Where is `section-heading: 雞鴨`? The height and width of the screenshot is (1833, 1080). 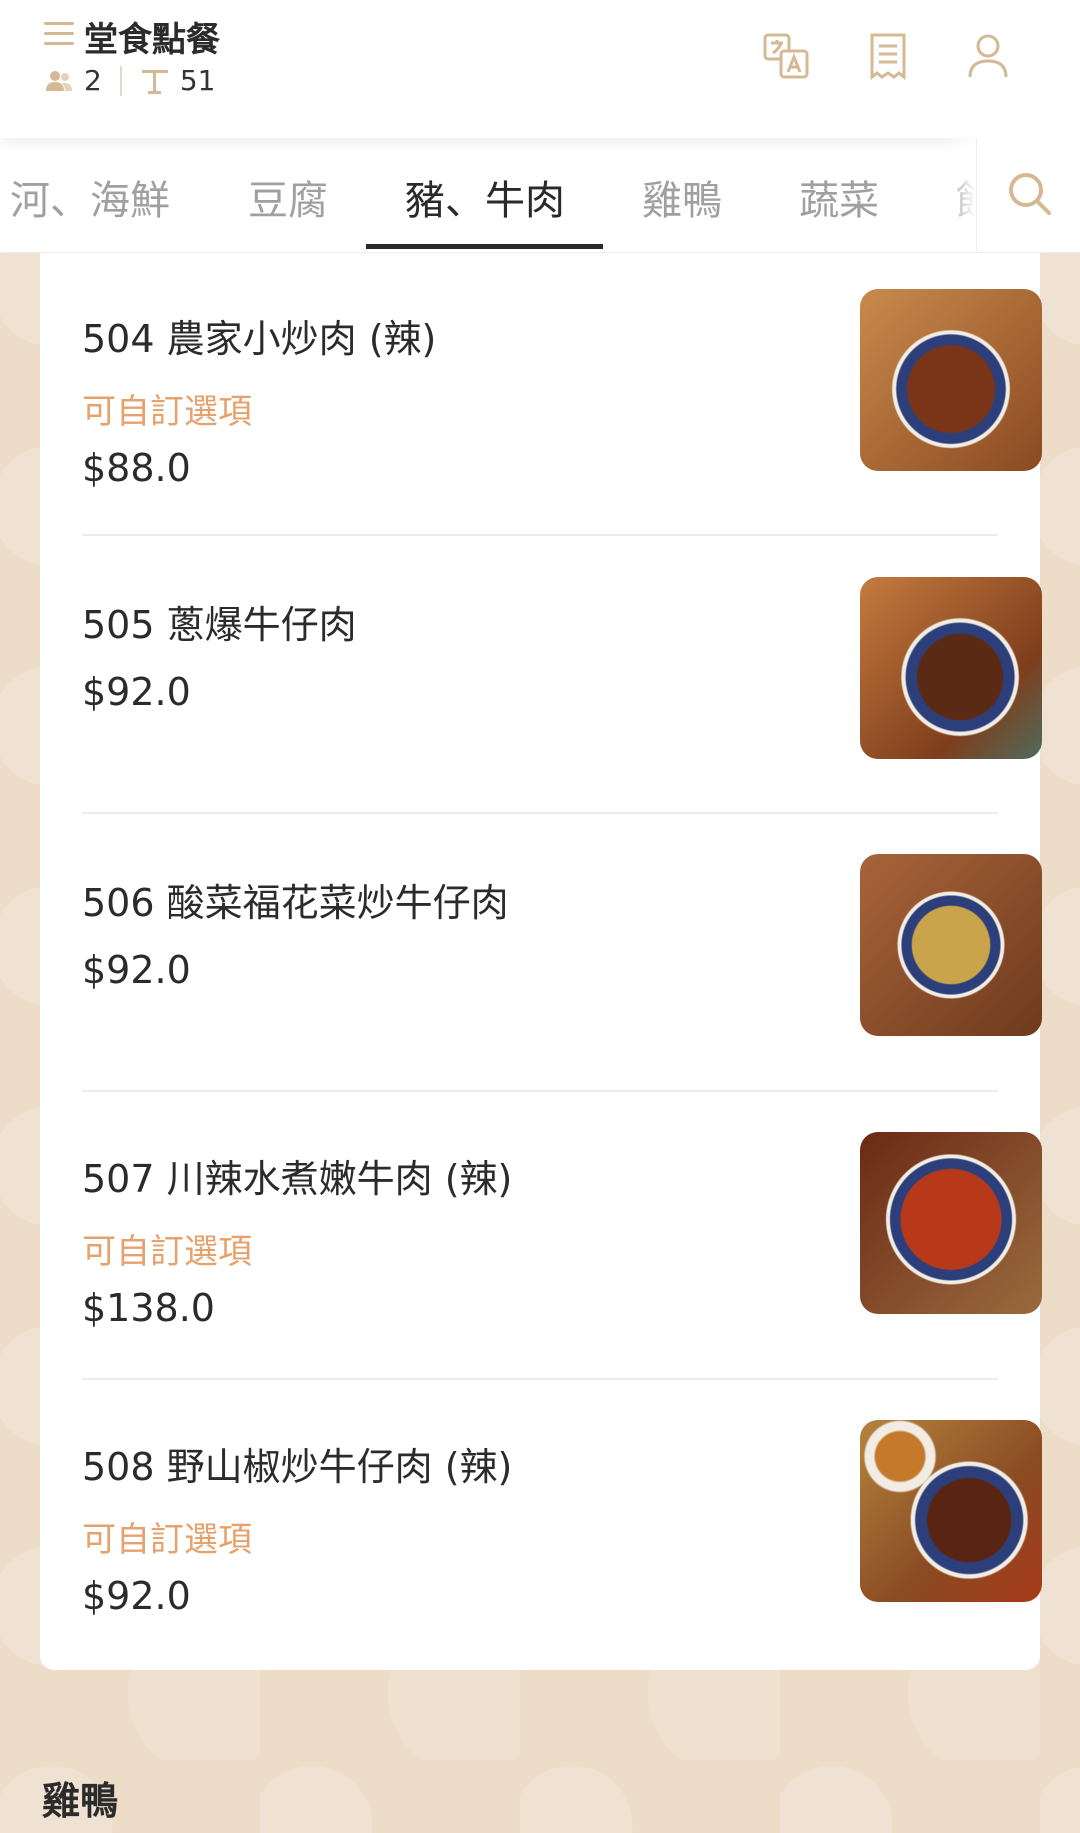
section-heading: 雞鴨 is located at coordinates (80, 1801).